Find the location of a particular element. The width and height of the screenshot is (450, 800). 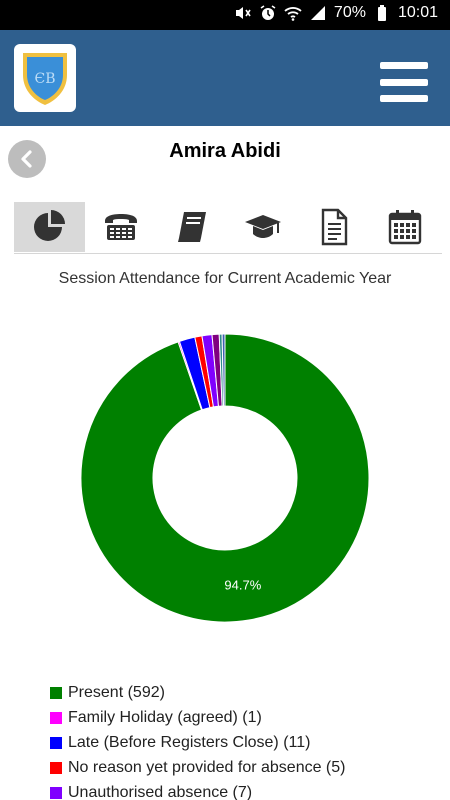

alarm-icon is located at coordinates (268, 13).